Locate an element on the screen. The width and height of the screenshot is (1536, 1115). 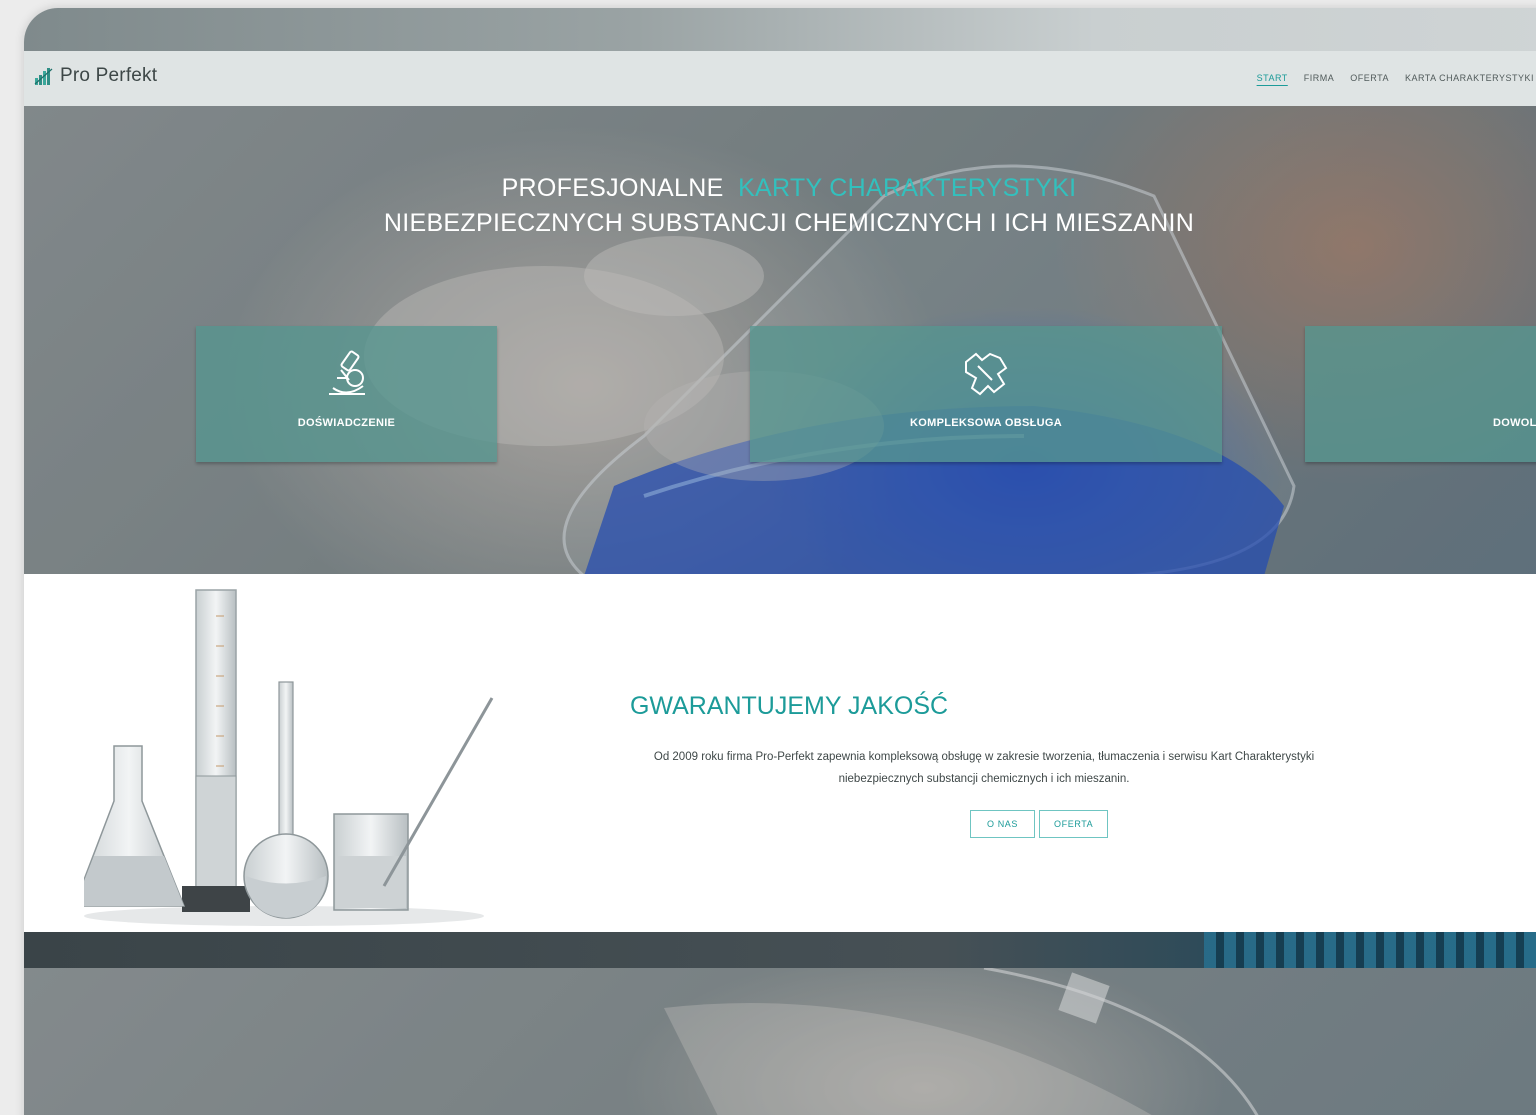
feature-card-service: KOMPLEKSOWA OBSŁUGA is located at coordinates (986, 394).